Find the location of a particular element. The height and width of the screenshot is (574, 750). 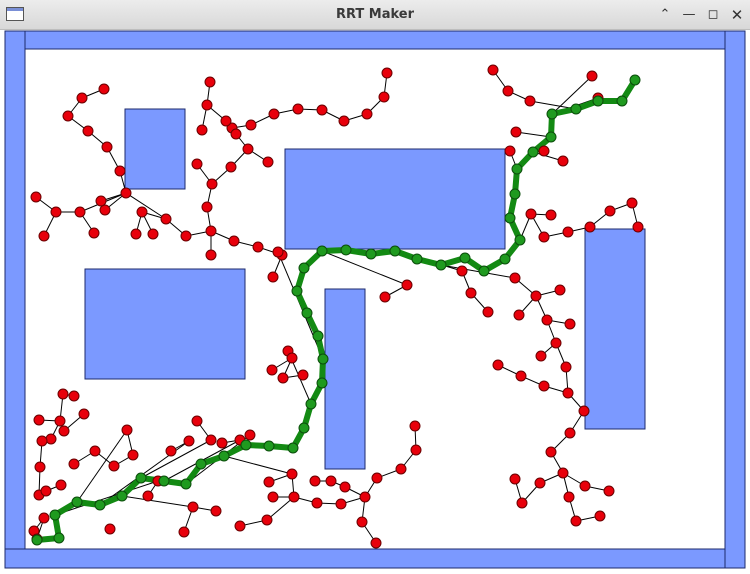

wall is located at coordinates (15, 299).